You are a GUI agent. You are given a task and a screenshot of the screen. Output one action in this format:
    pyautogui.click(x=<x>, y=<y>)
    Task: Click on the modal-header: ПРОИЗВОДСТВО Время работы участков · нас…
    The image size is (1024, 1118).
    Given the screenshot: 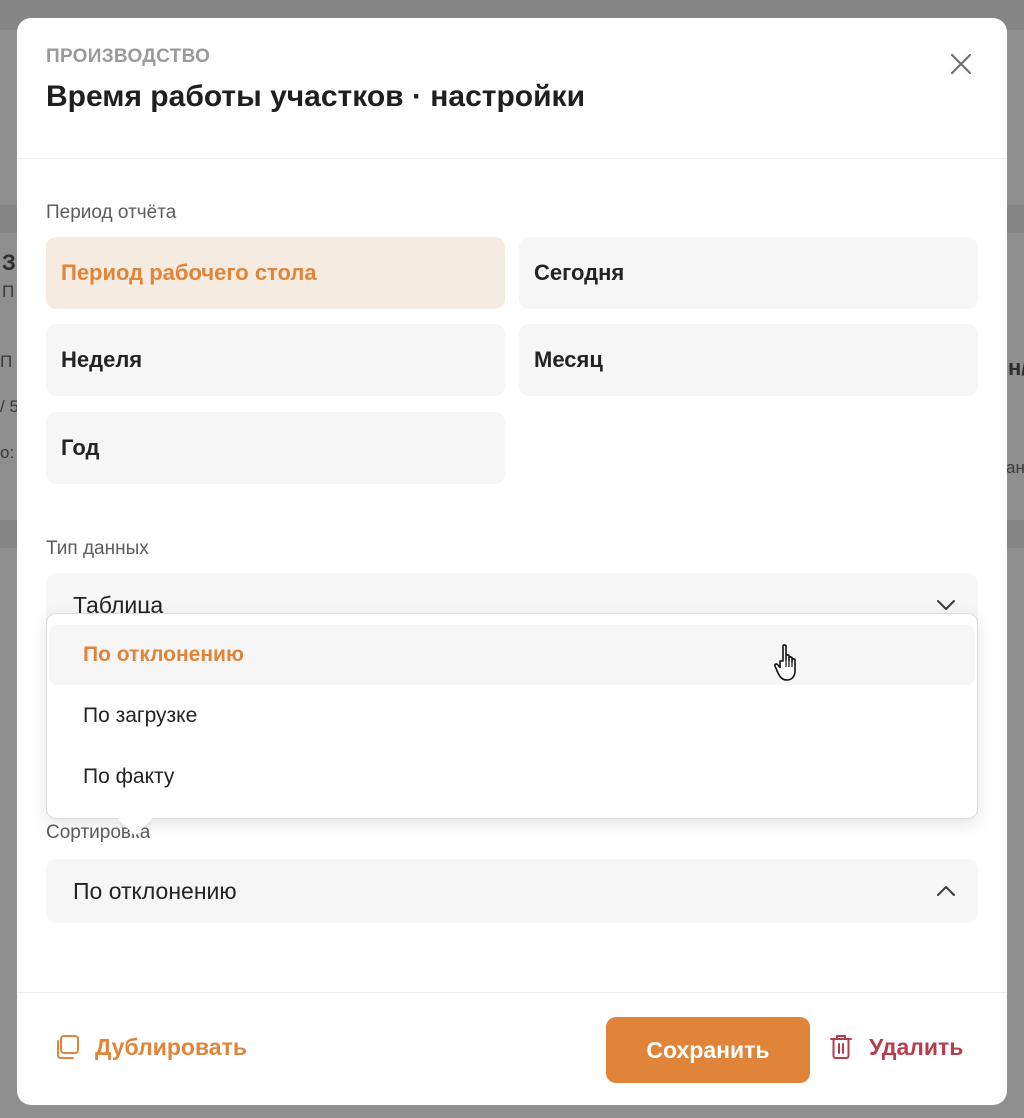 What is the action you would take?
    pyautogui.click(x=512, y=88)
    